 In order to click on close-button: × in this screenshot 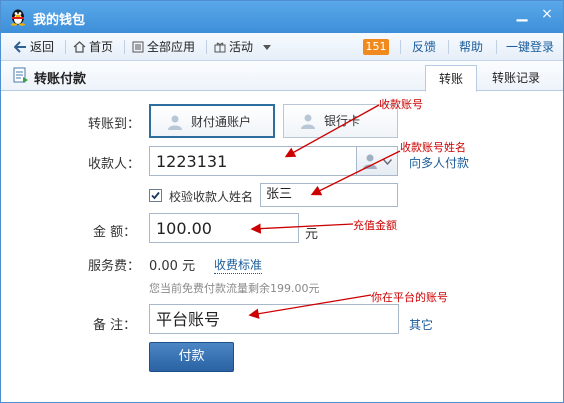, I will do `click(547, 14)`.